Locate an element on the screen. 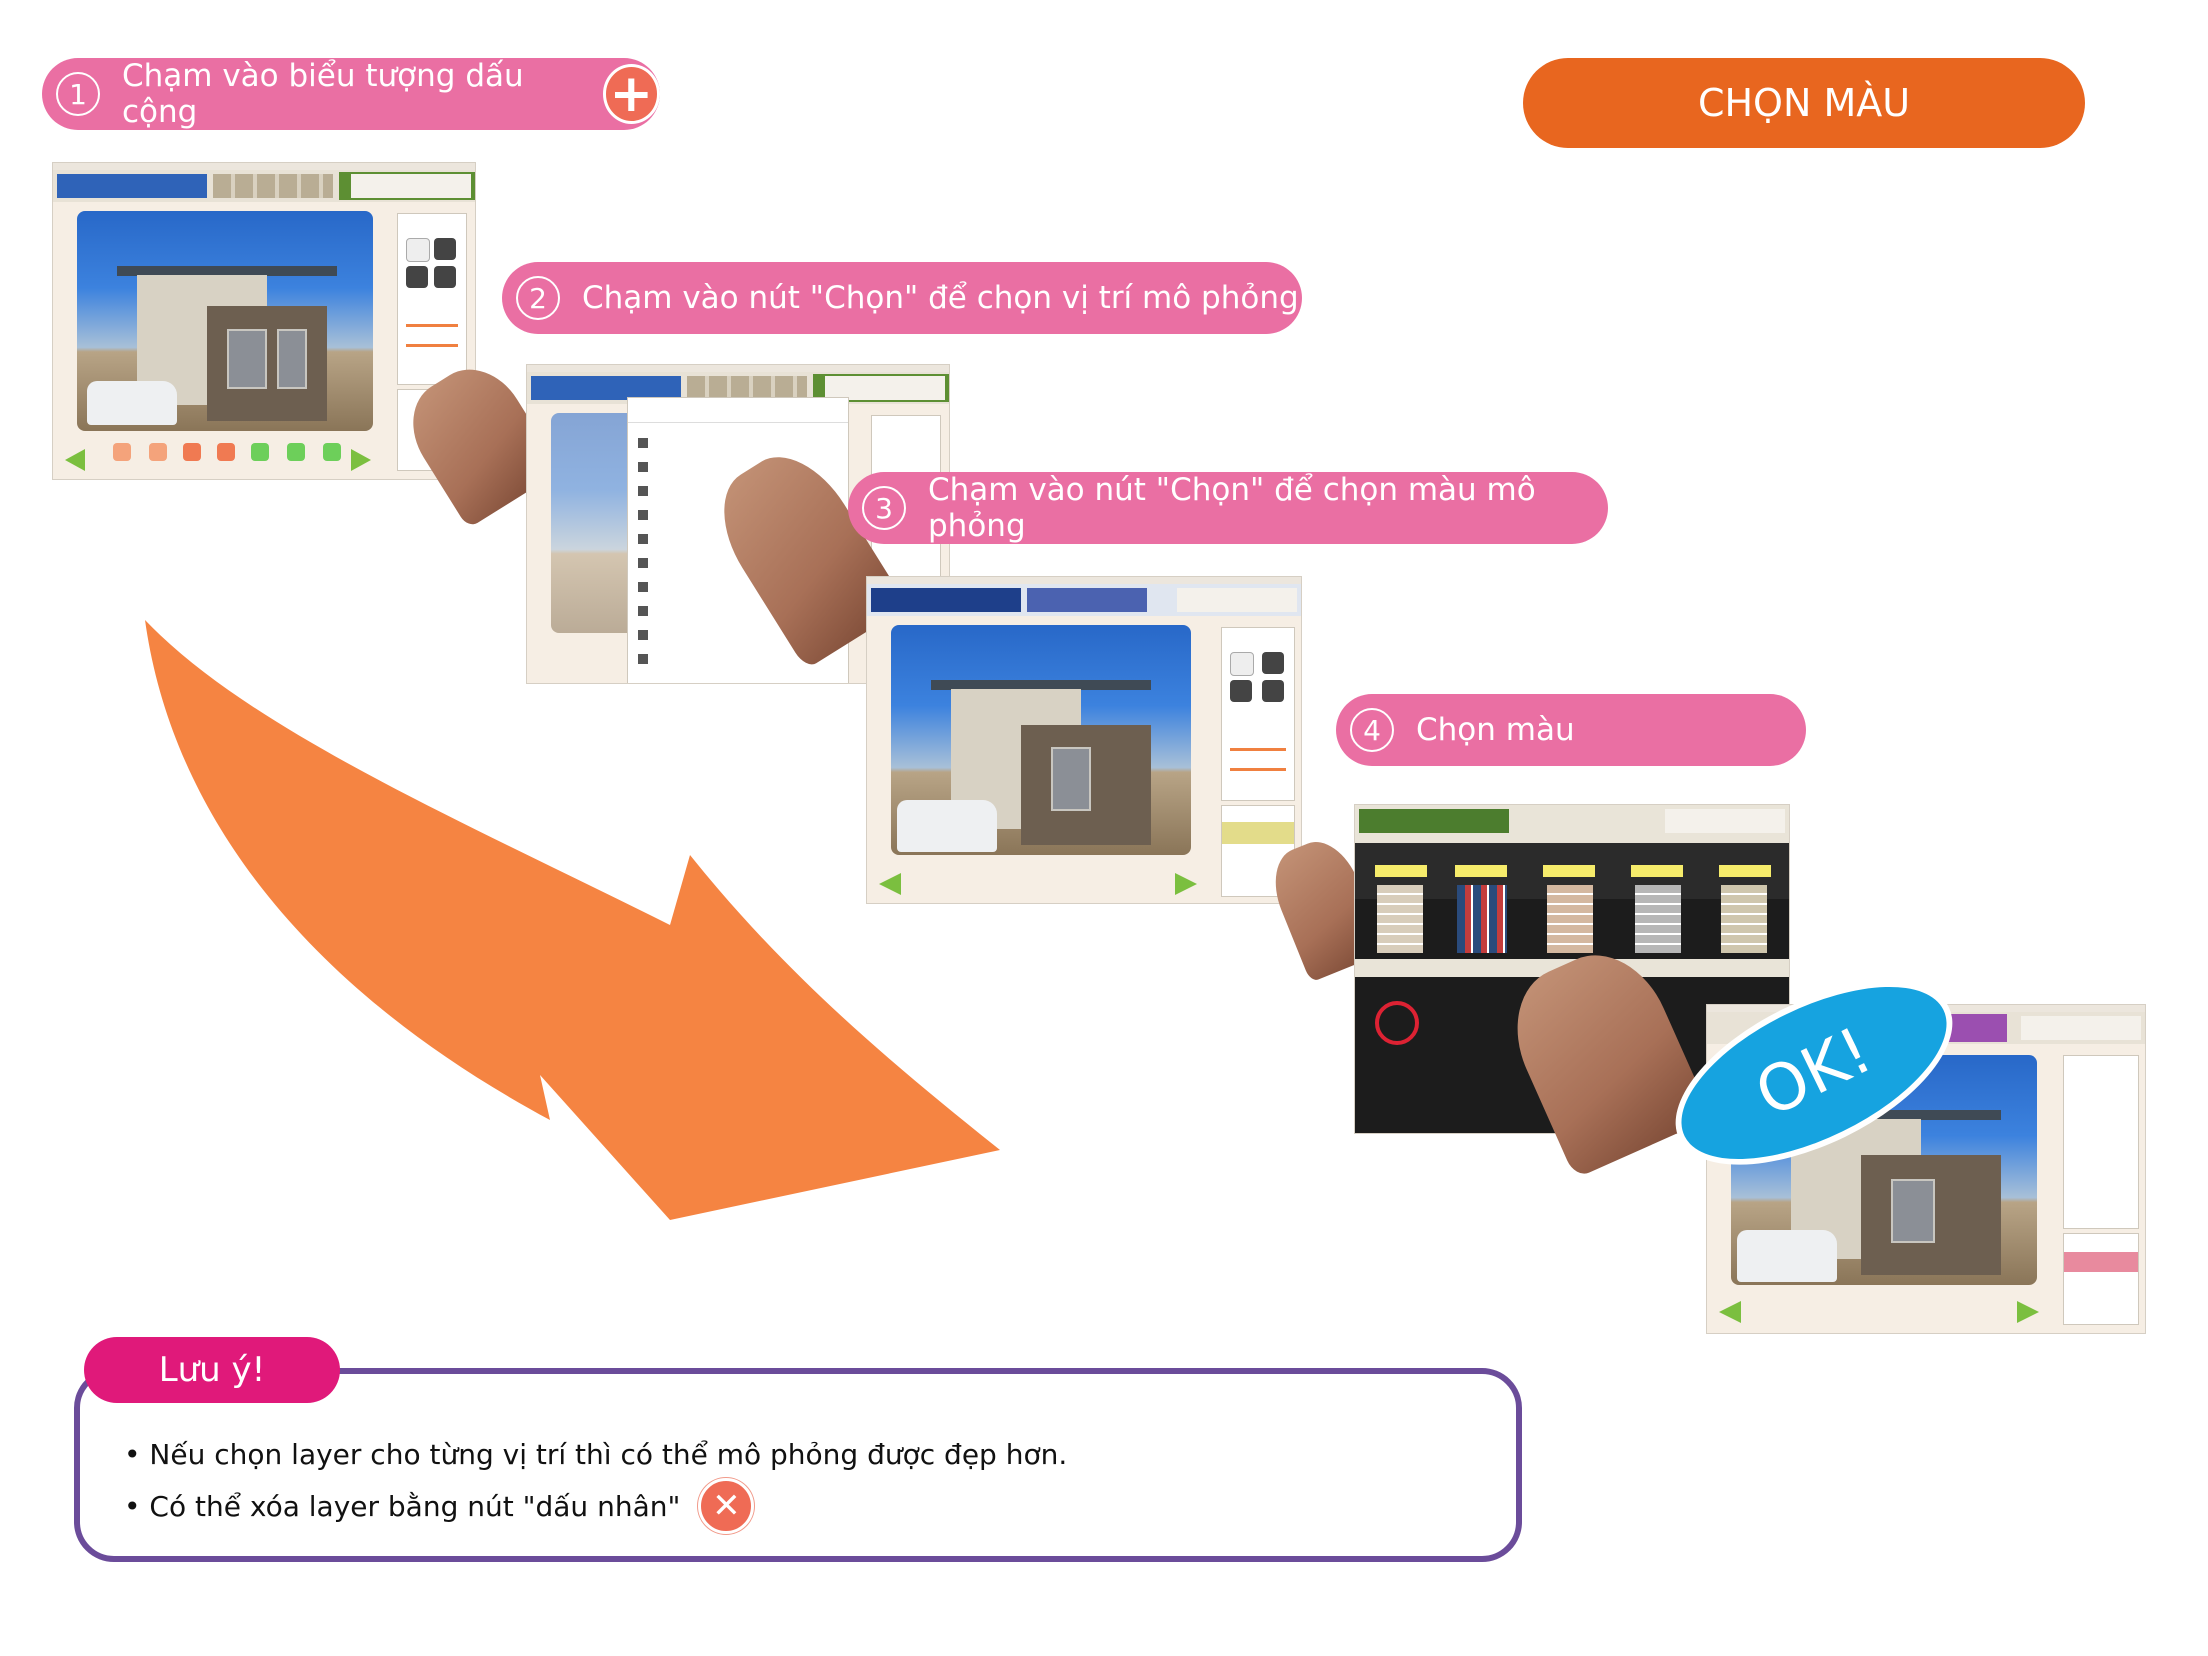 The width and height of the screenshot is (2208, 1656). note-tag-text: Lưu ý! is located at coordinates (212, 1370).